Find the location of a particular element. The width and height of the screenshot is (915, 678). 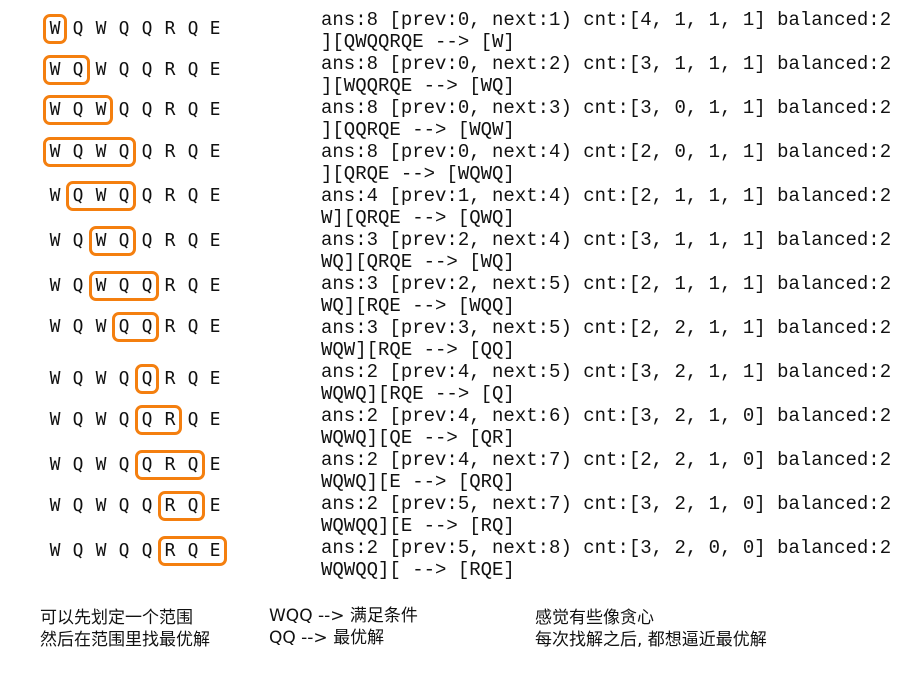

note-right-line-1: 感觉有些像贪心 is located at coordinates (594, 618).